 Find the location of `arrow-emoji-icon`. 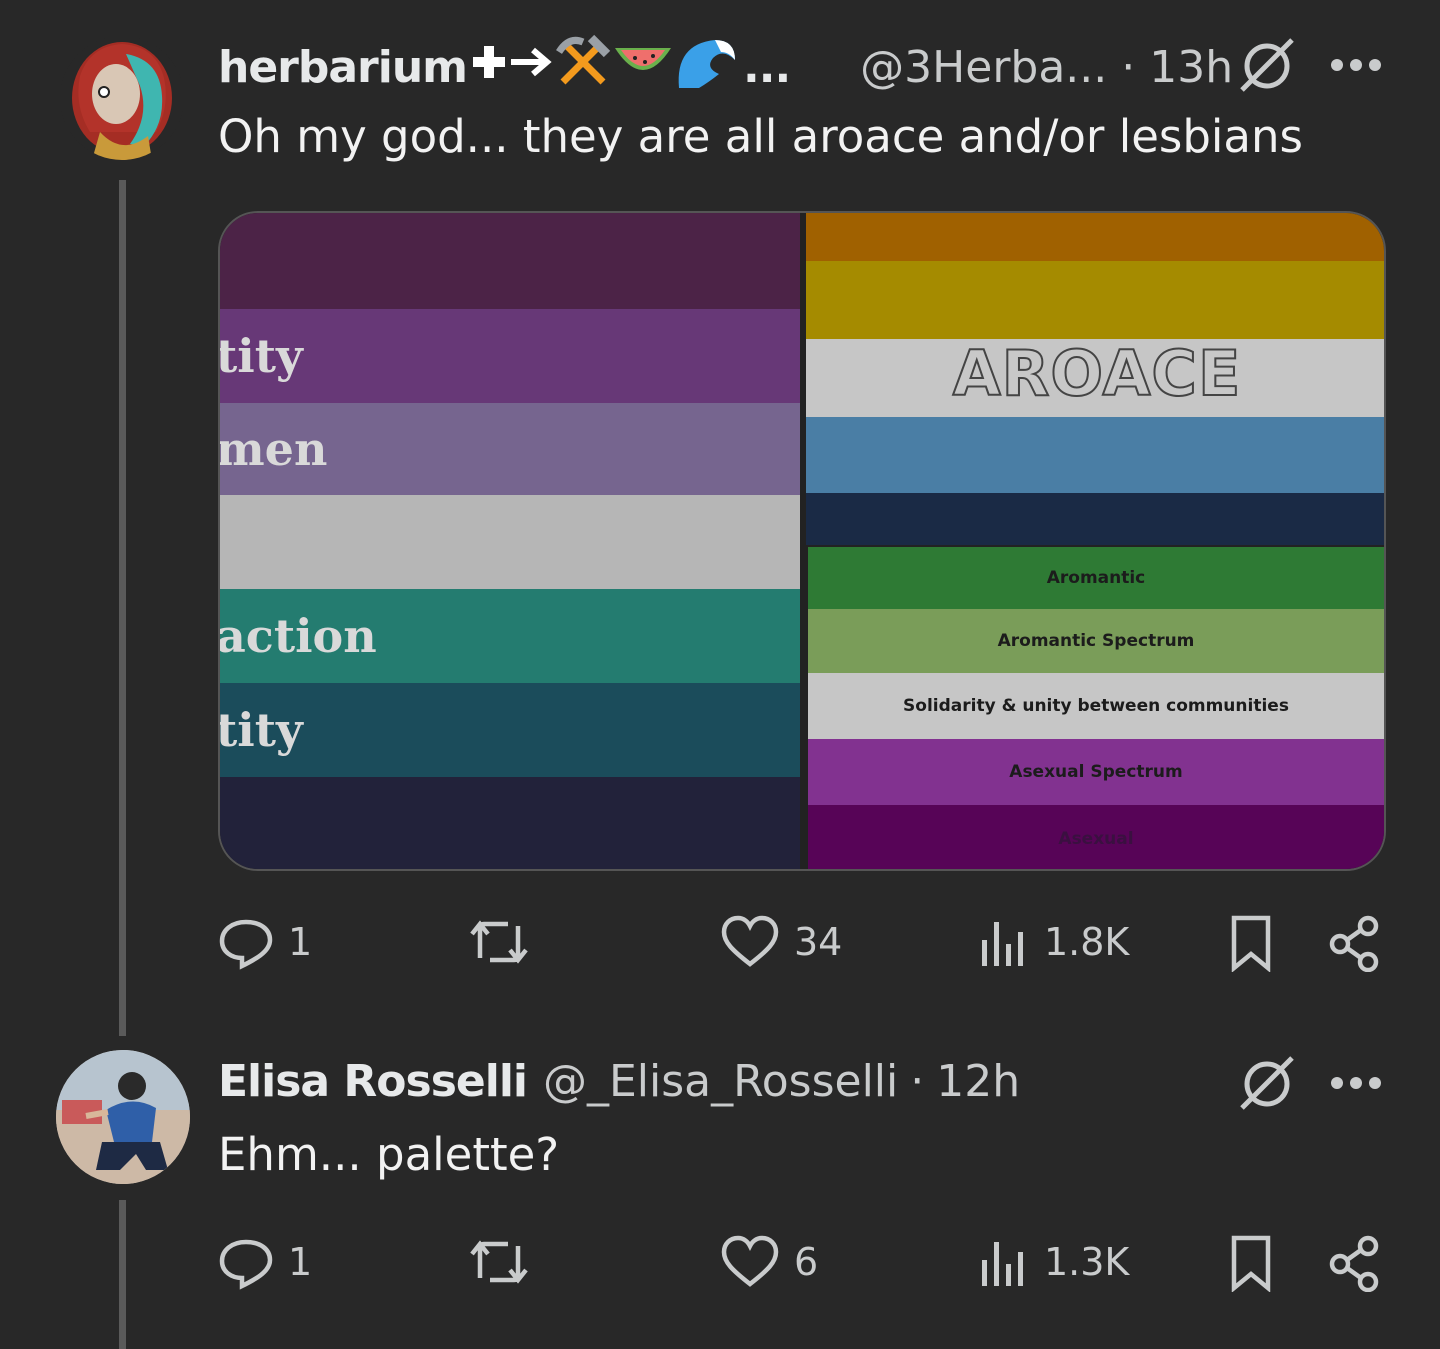

arrow-emoji-icon is located at coordinates (531, 62).